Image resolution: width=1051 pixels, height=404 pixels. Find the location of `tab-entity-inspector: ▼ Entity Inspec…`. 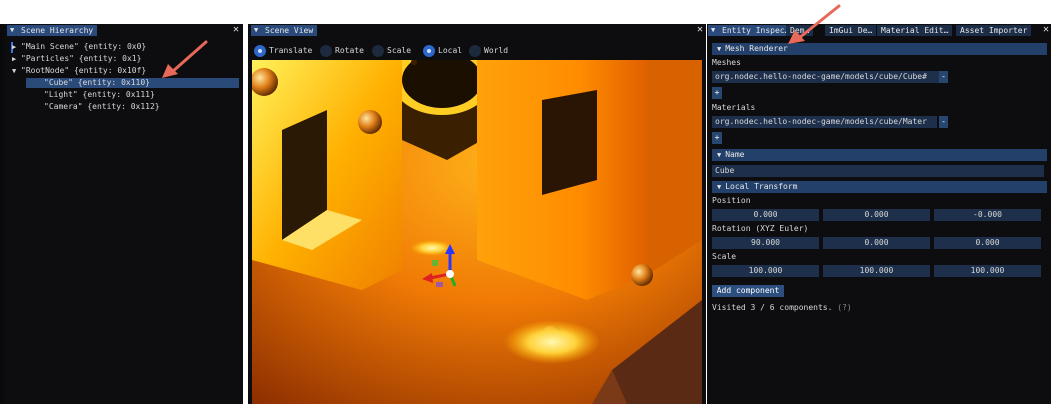

tab-entity-inspector: ▼ Entity Inspec… is located at coordinates (751, 30).